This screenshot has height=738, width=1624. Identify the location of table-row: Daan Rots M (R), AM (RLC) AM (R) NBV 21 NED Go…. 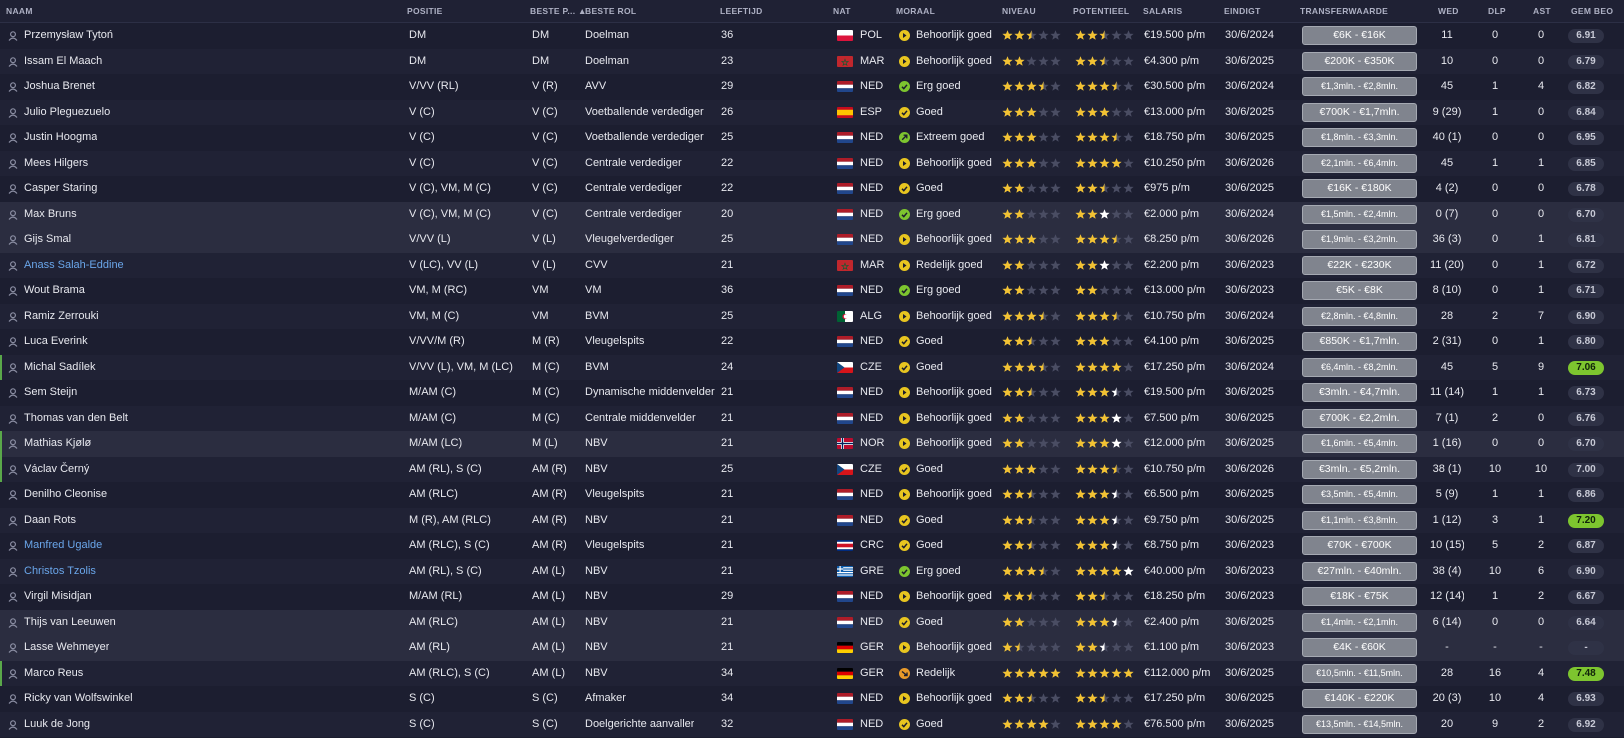
(812, 520).